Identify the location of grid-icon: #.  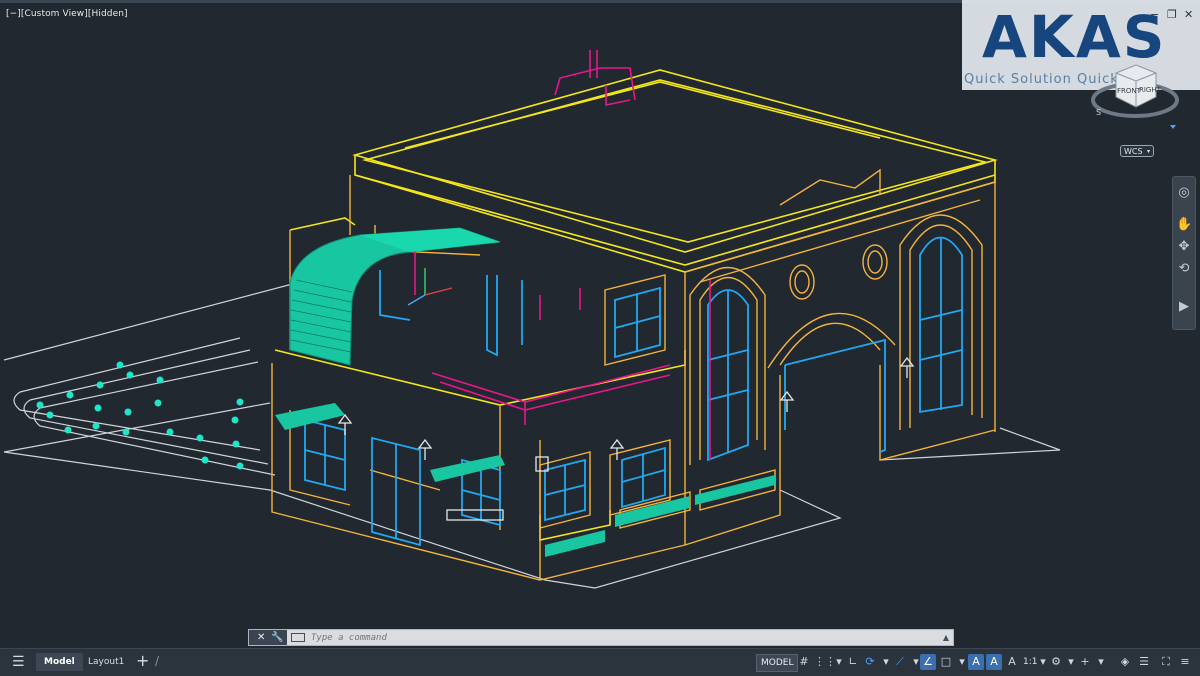
(804, 662).